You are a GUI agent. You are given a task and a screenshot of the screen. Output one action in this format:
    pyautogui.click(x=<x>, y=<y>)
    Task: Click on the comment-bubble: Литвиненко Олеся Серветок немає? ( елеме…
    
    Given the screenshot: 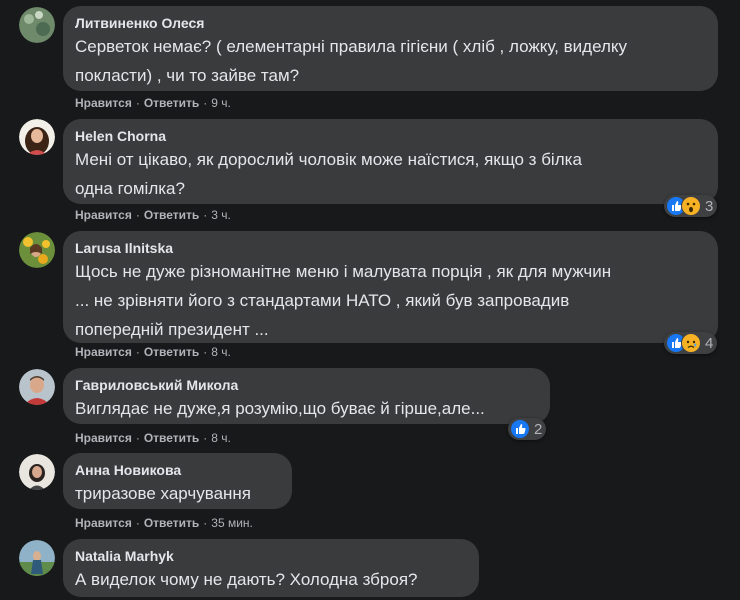 What is the action you would take?
    pyautogui.click(x=390, y=48)
    